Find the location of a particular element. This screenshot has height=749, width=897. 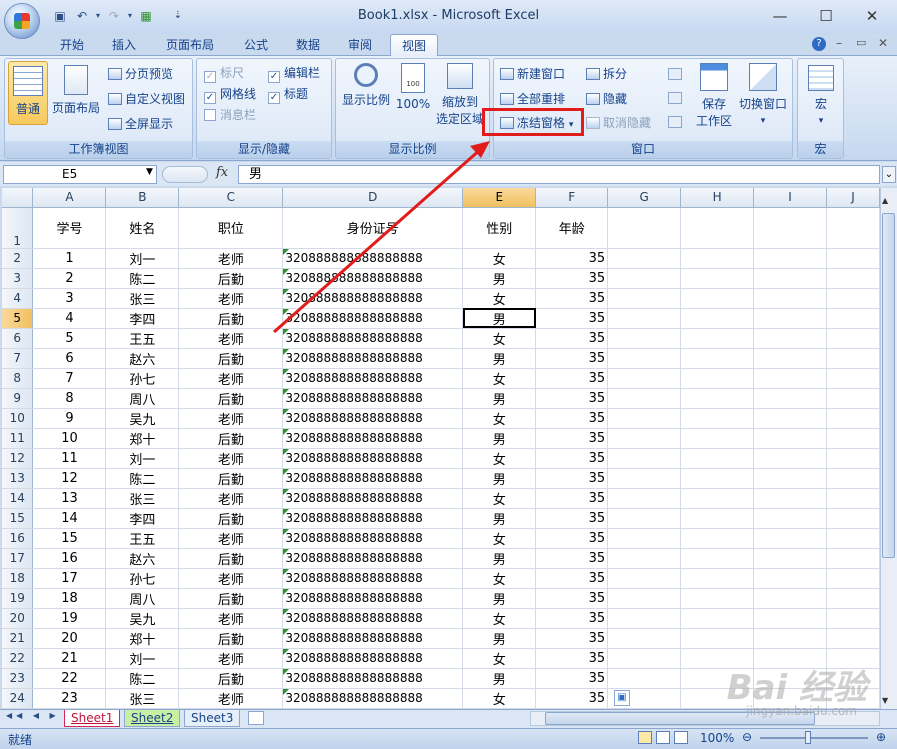

id-number-cell: 15 is located at coordinates (69, 538).